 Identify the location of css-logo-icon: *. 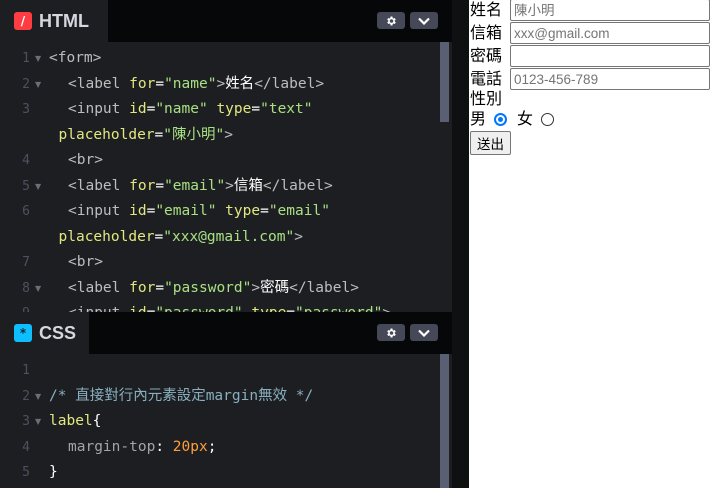
(23, 333).